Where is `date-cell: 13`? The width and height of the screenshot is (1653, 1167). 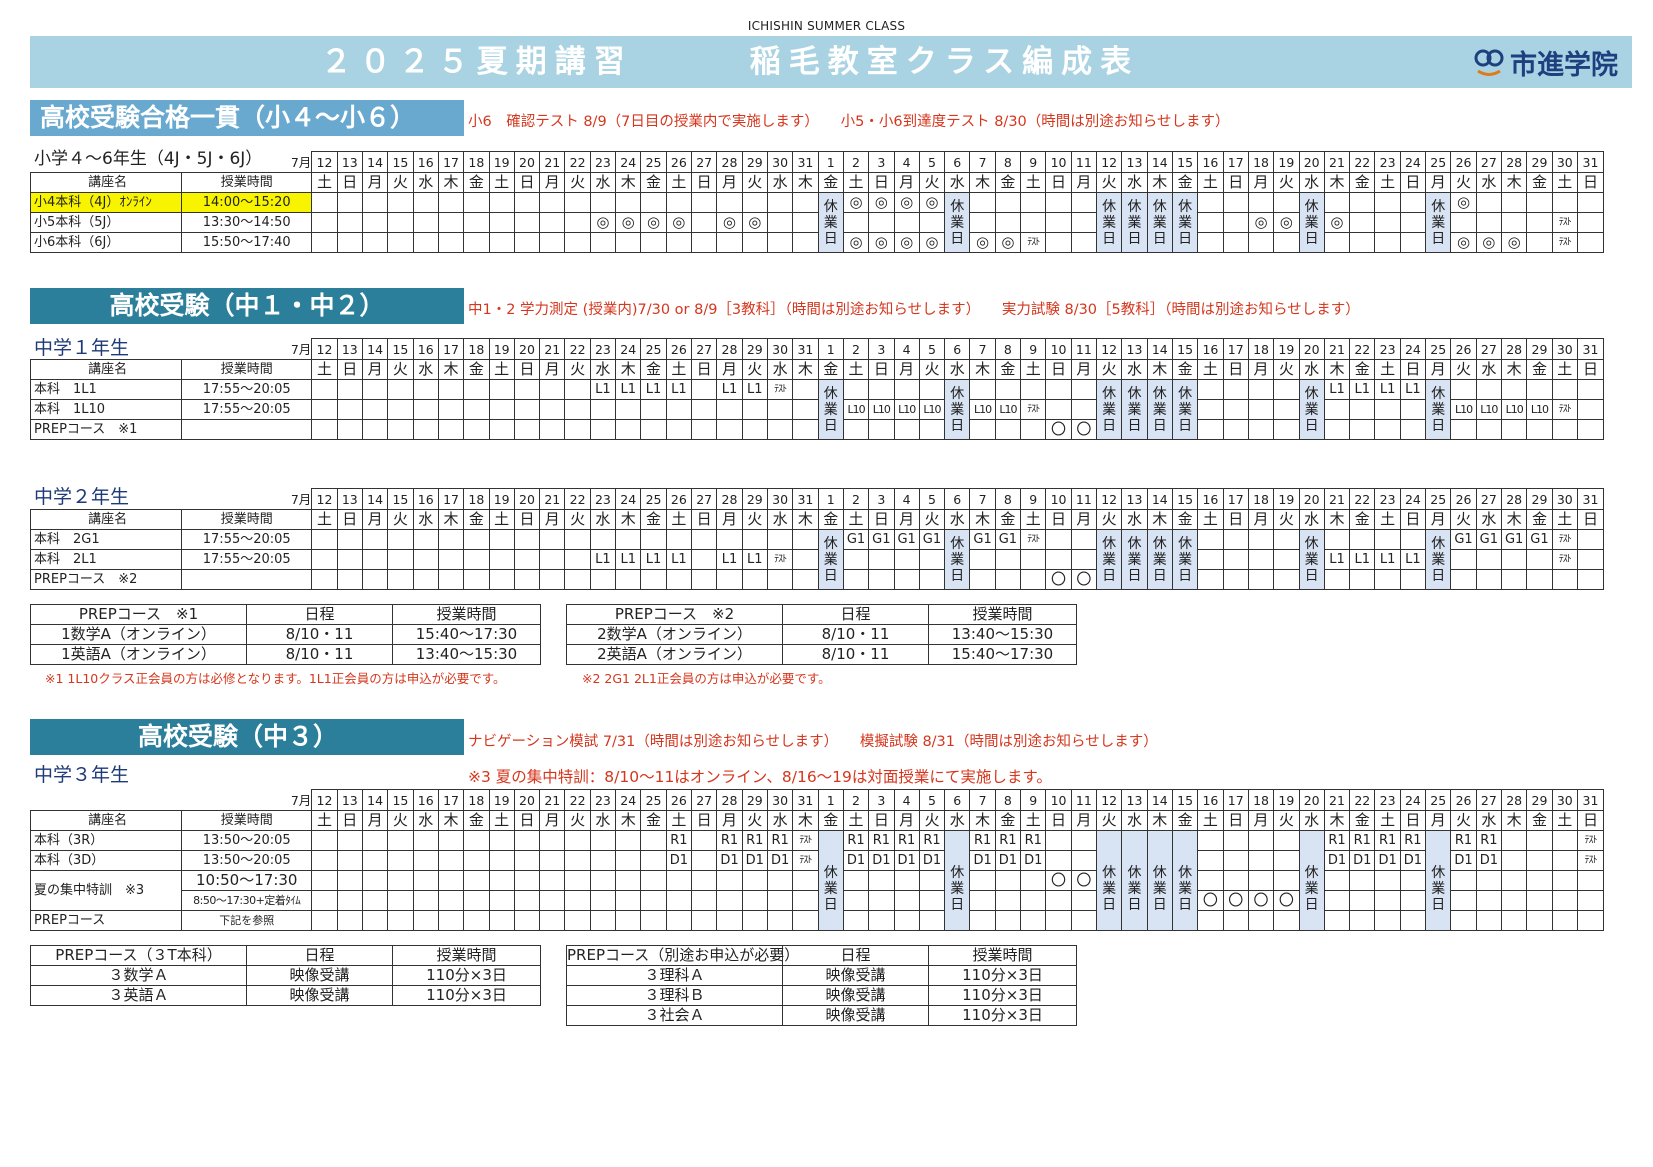 date-cell: 13 is located at coordinates (349, 499).